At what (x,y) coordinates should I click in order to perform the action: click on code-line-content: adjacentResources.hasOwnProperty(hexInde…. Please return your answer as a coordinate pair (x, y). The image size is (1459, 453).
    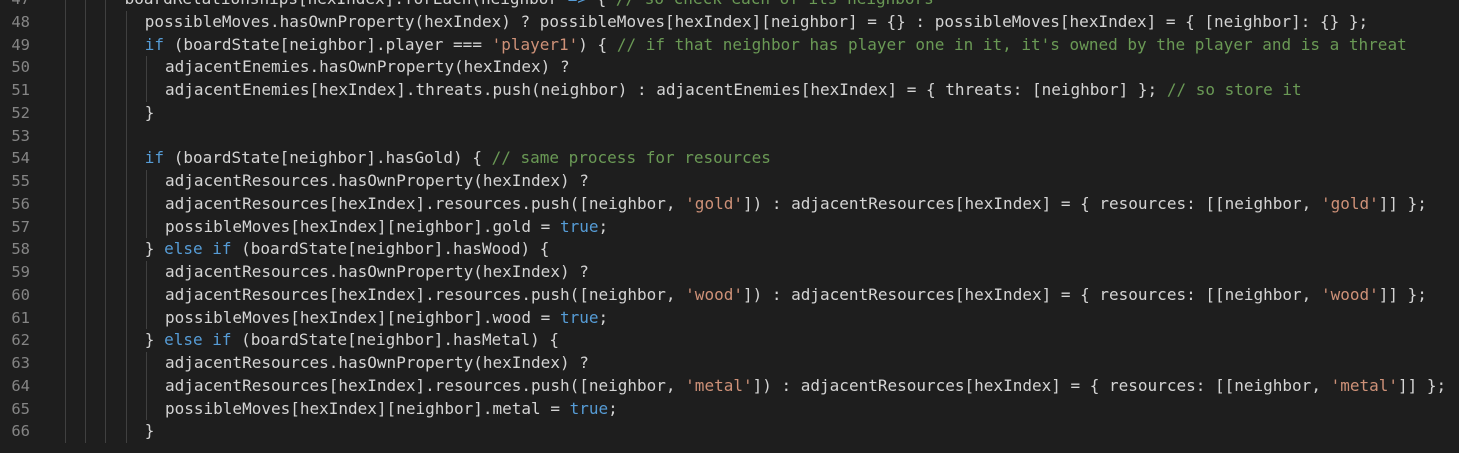
    Looking at the image, I should click on (377, 181).